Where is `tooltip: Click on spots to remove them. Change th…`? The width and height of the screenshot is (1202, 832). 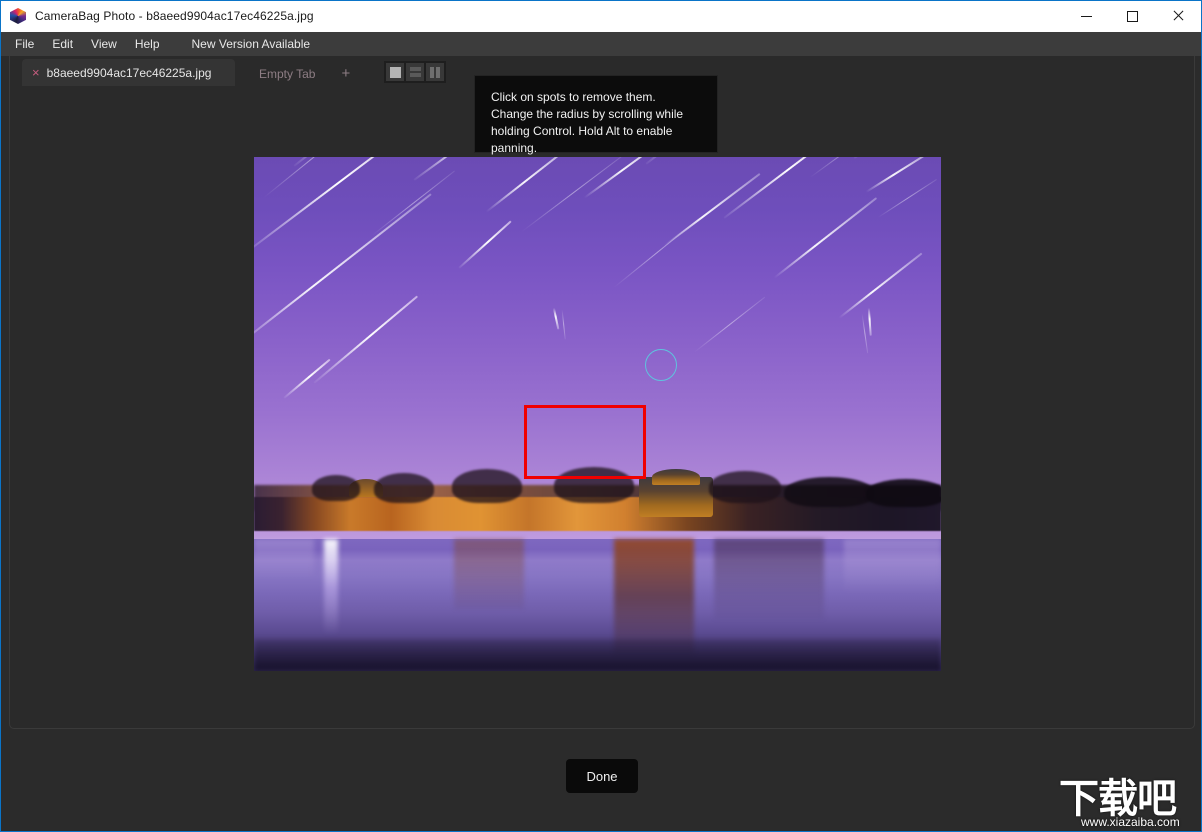
tooltip: Click on spots to remove them. Change th… is located at coordinates (596, 115).